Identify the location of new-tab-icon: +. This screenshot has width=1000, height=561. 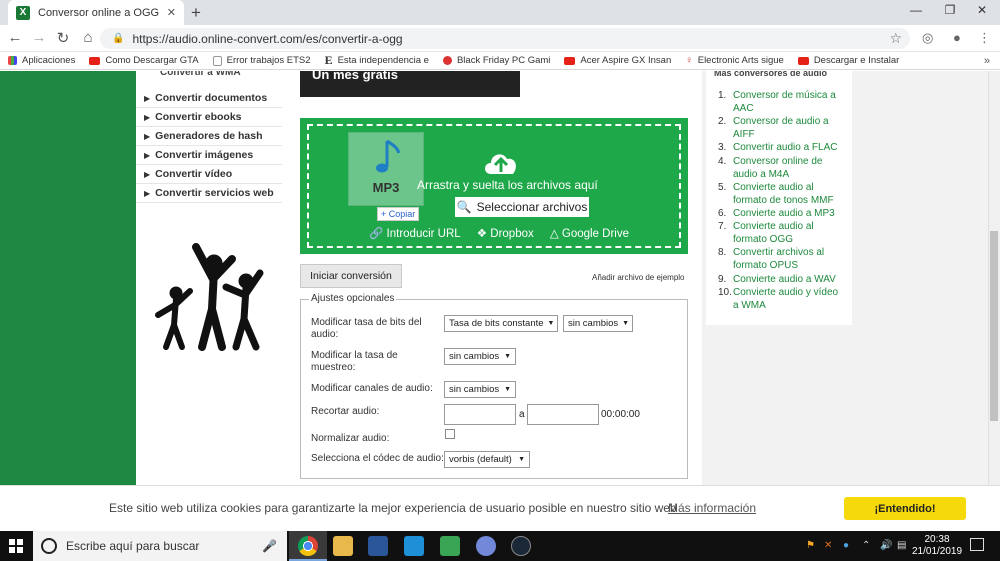
(196, 13).